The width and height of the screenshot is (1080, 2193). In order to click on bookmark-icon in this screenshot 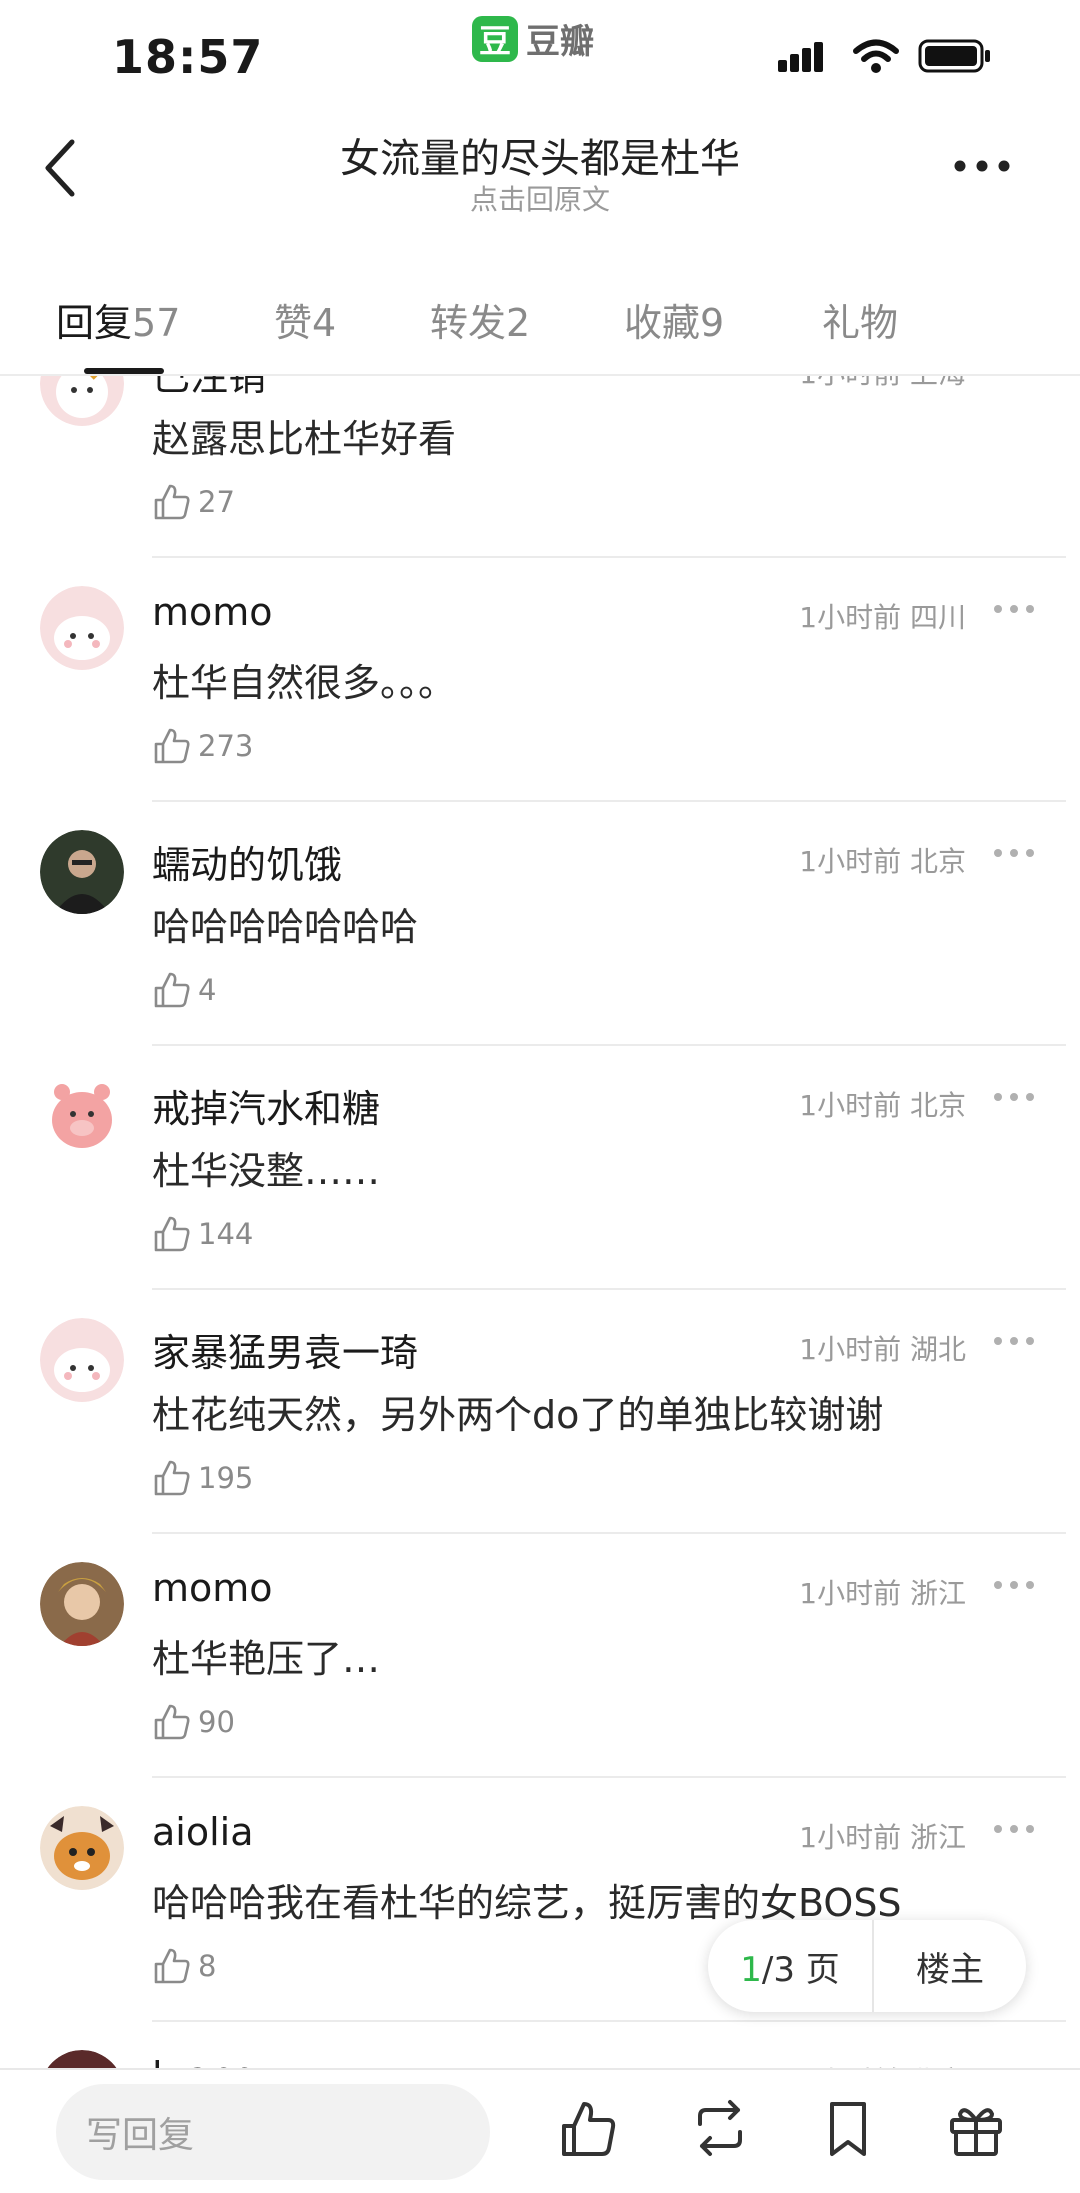, I will do `click(848, 2128)`.